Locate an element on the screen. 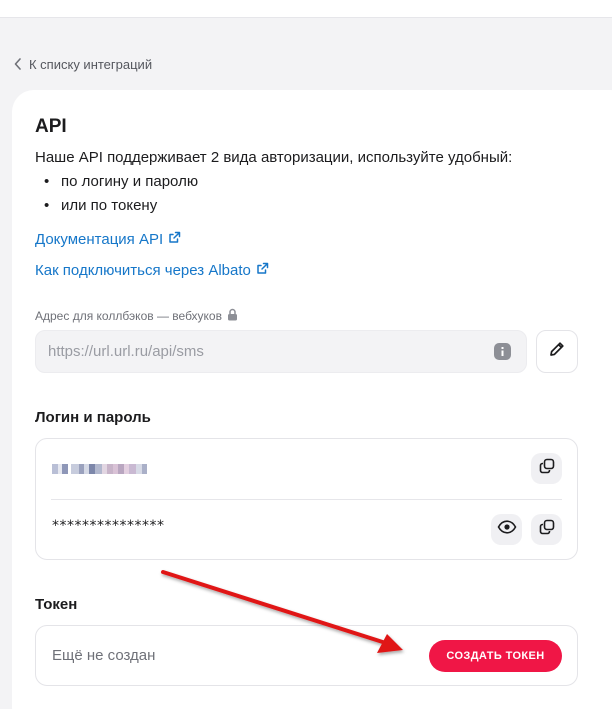 The width and height of the screenshot is (612, 709). info-icon is located at coordinates (502, 351).